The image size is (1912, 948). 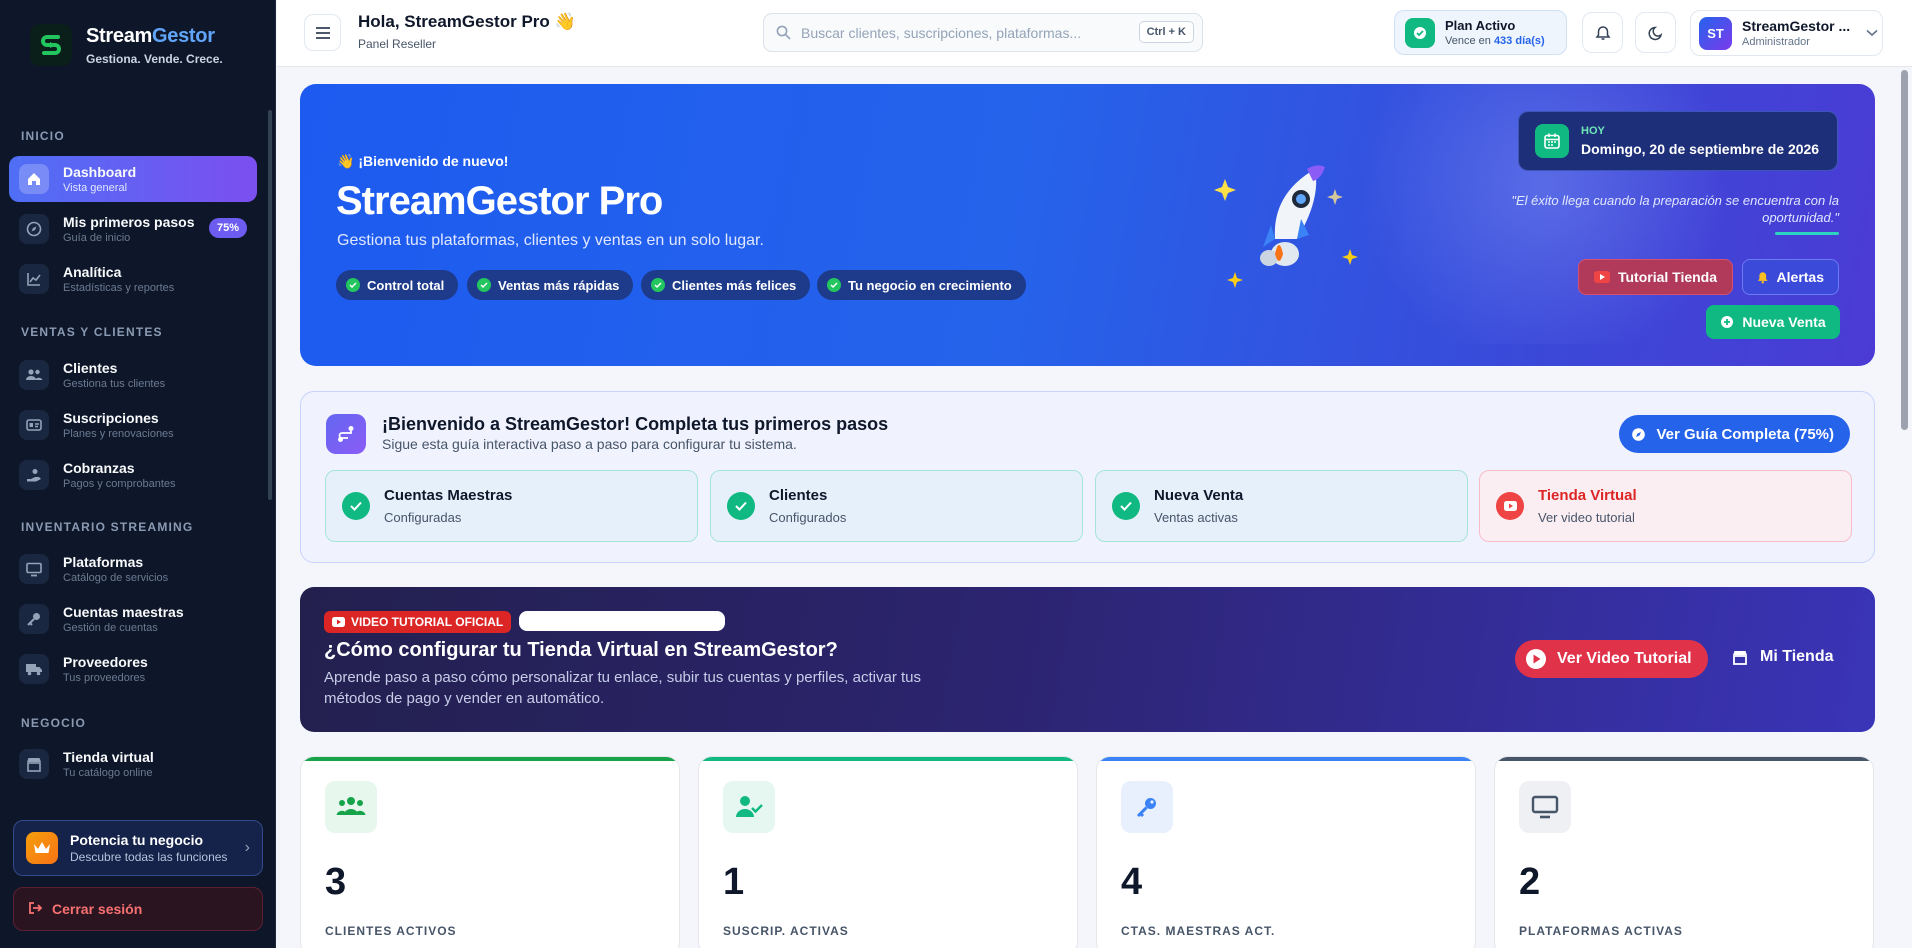 I want to click on user-menu: ST StreamGestor ... Administrador, so click(x=1786, y=33).